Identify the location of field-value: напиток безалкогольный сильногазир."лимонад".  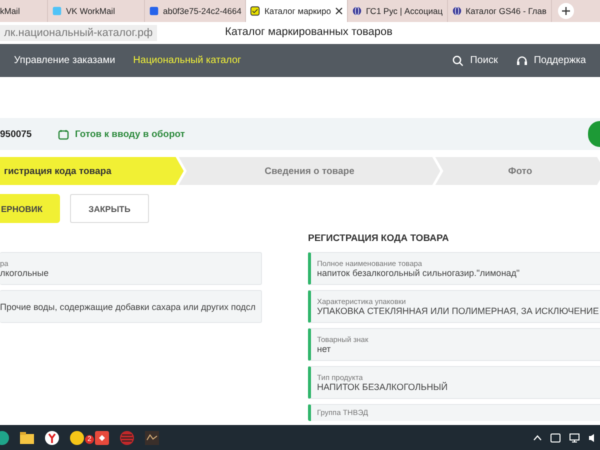
(419, 273).